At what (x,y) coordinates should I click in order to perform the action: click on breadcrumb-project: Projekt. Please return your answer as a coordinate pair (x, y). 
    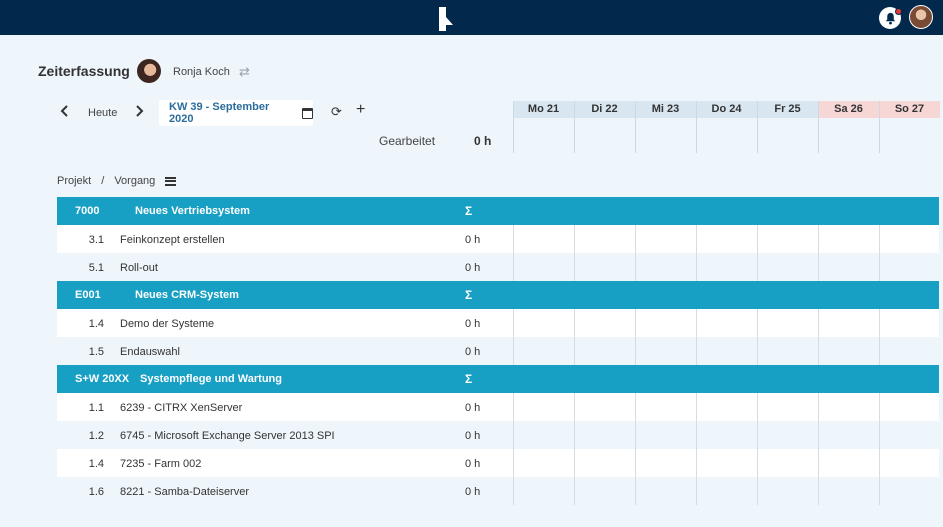
    Looking at the image, I should click on (74, 181).